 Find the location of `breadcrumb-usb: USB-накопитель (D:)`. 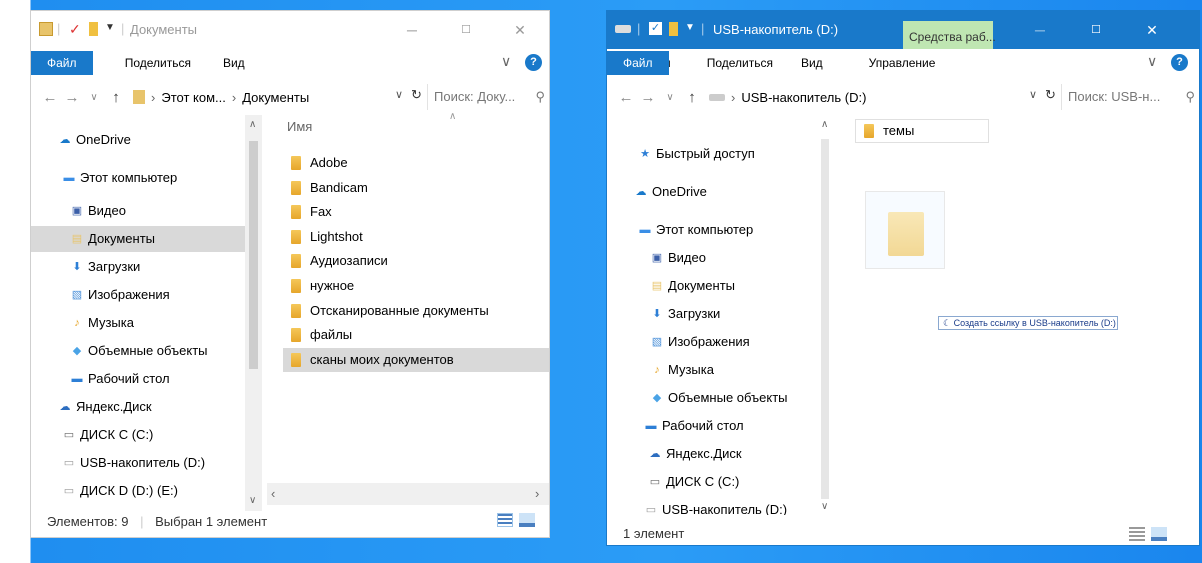

breadcrumb-usb: USB-накопитель (D:) is located at coordinates (803, 97).